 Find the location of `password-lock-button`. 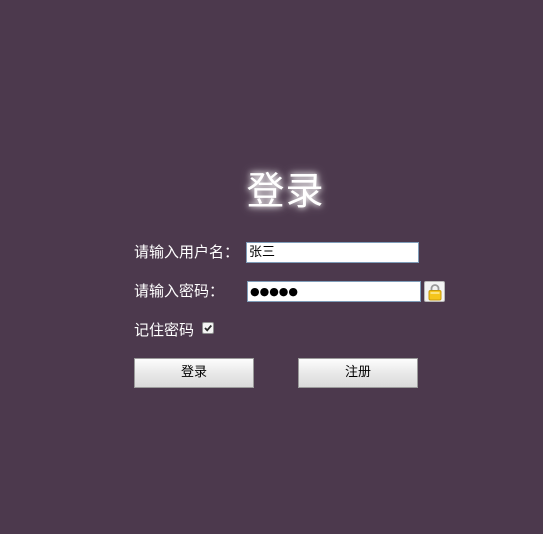

password-lock-button is located at coordinates (434, 291).